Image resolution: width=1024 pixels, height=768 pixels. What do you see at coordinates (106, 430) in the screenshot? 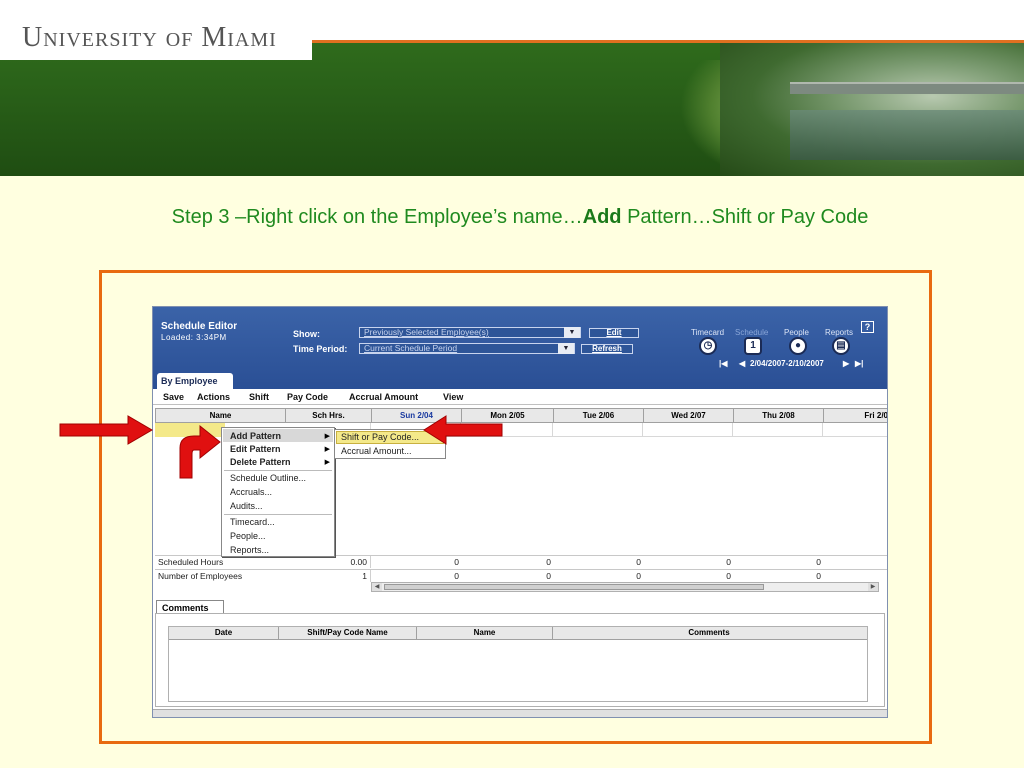
I see `arrow-right-icon` at bounding box center [106, 430].